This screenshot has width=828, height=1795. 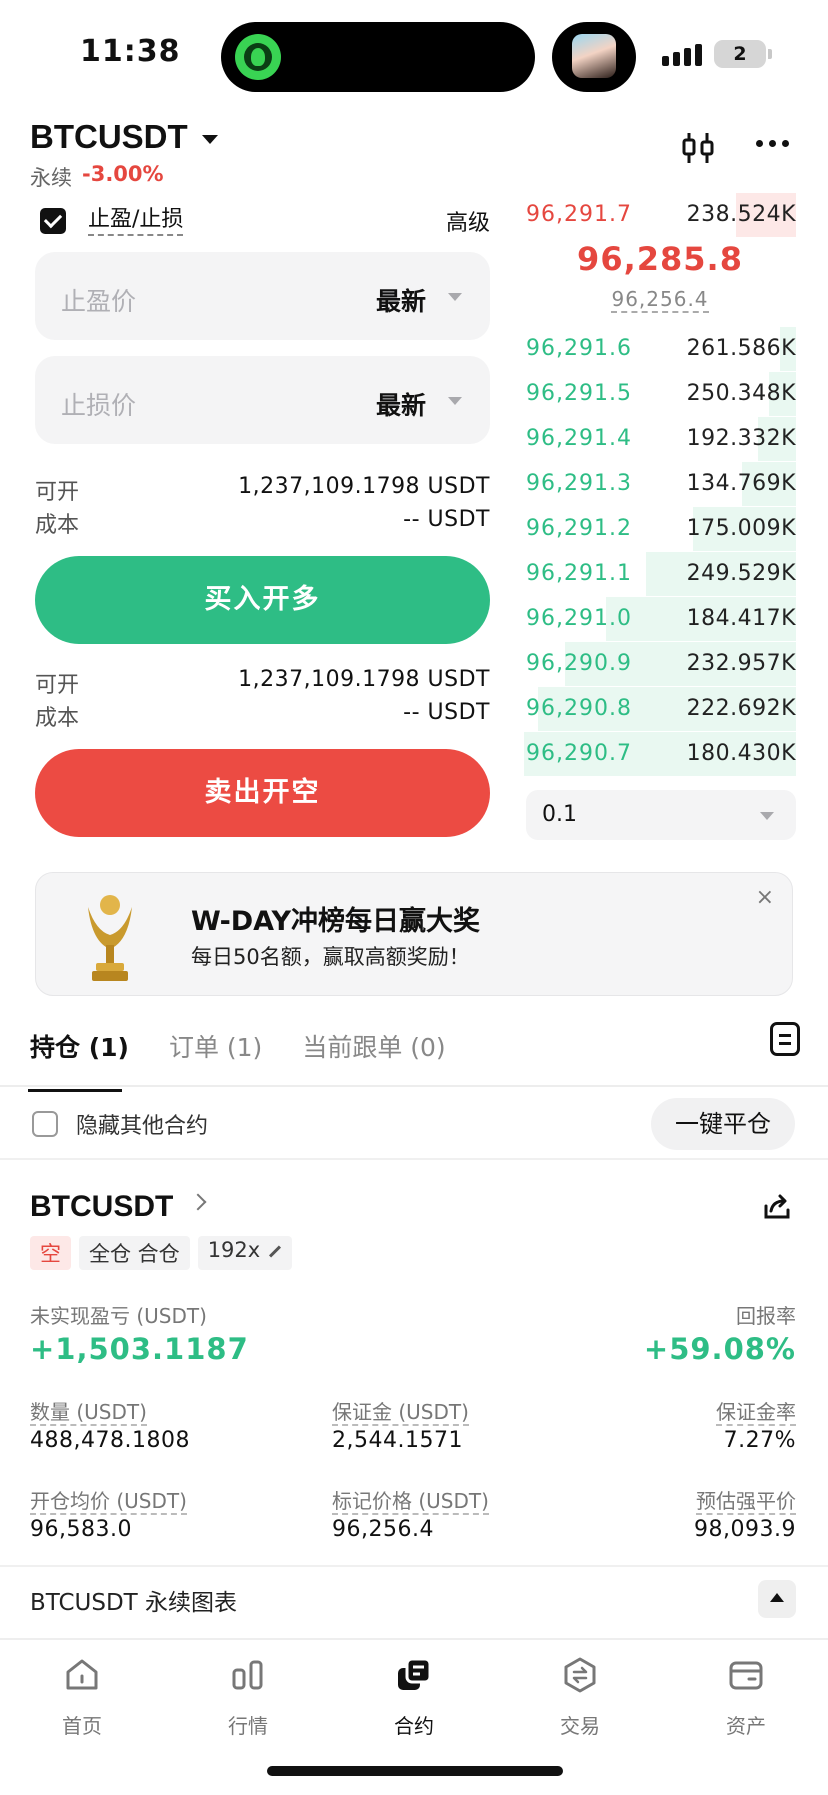 I want to click on bid-row: 96,290.7 180.430K, so click(x=660, y=754).